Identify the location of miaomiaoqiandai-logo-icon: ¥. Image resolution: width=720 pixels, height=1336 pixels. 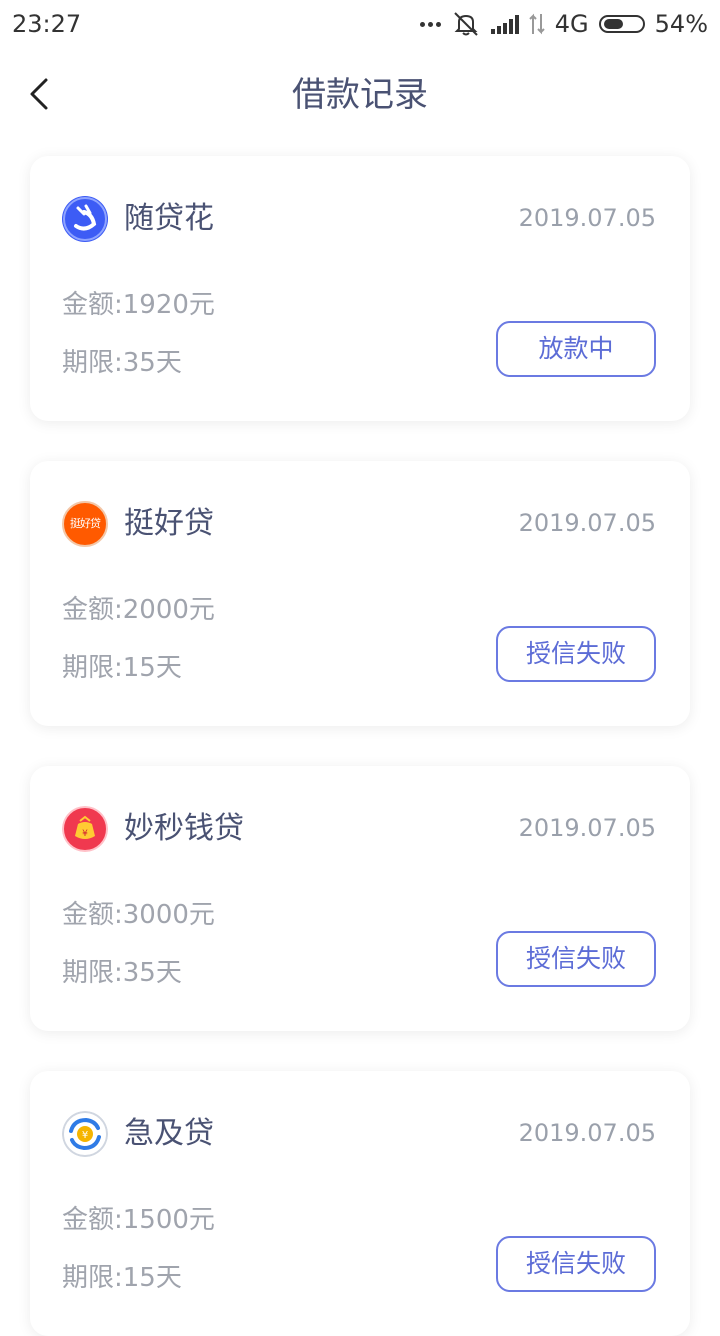
(85, 829).